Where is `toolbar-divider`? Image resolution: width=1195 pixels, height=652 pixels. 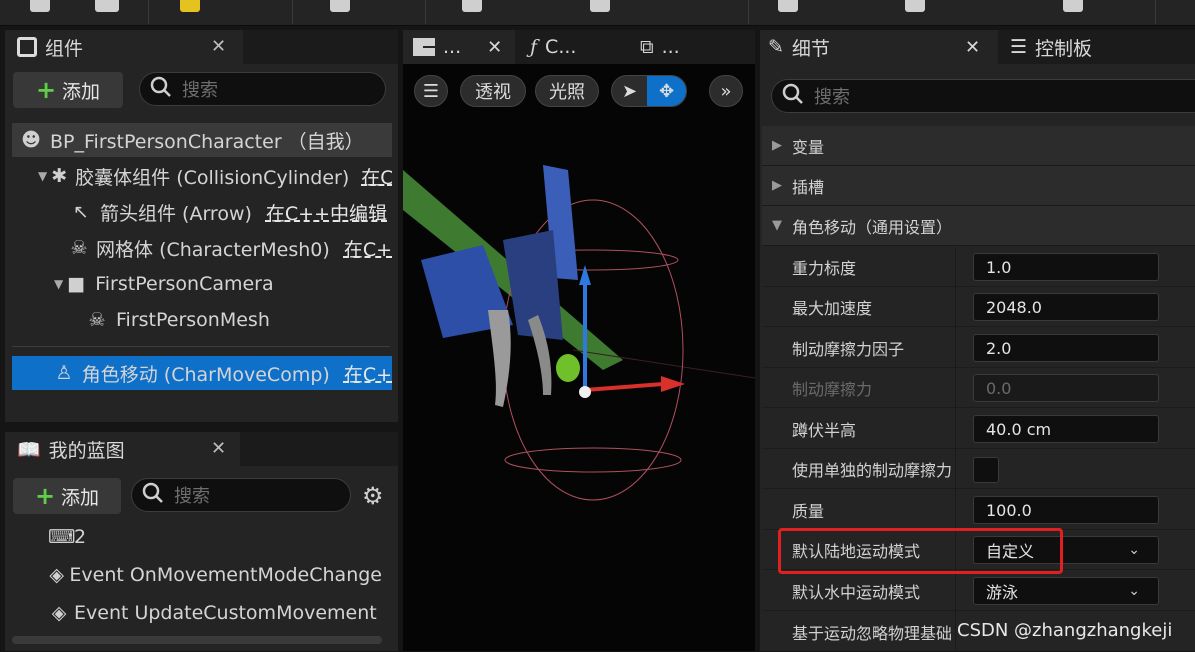 toolbar-divider is located at coordinates (748, 12).